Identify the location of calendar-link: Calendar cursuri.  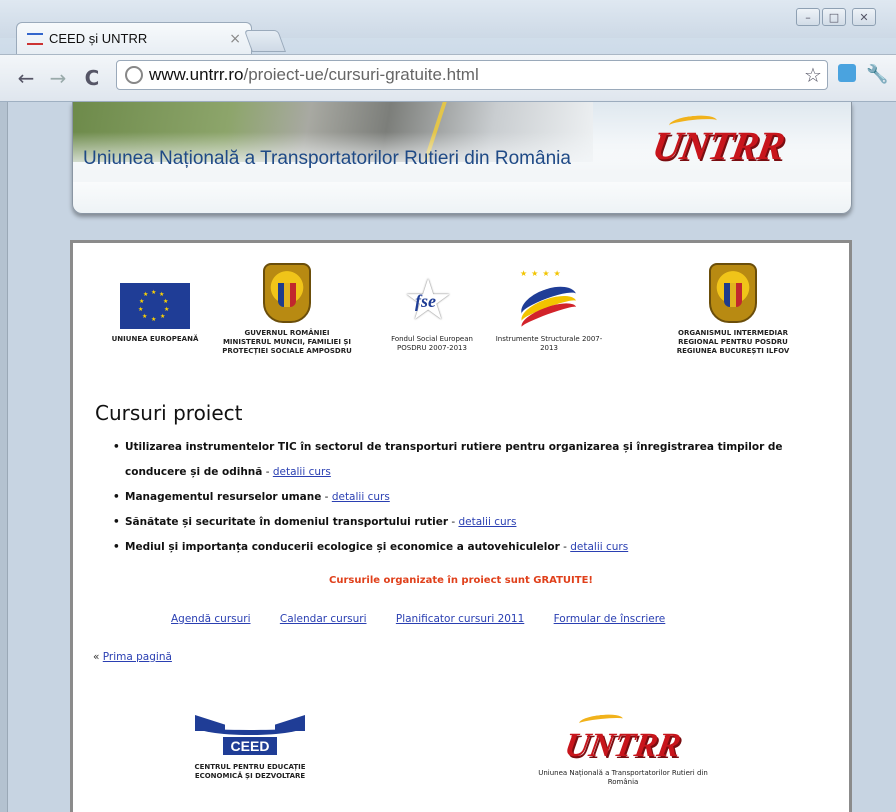
(323, 619).